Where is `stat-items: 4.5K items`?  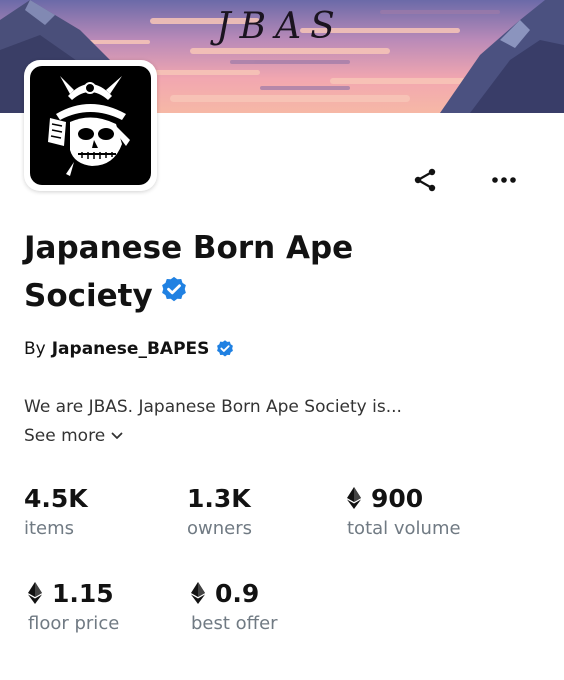 stat-items: 4.5K items is located at coordinates (56, 511).